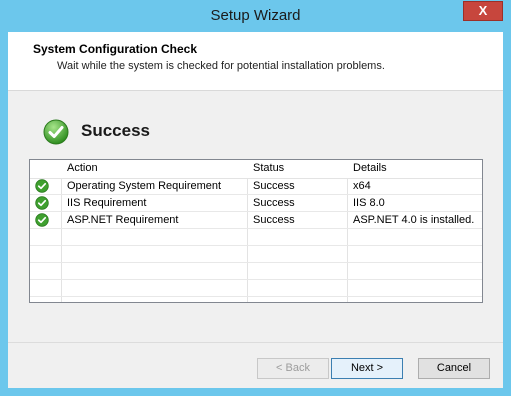  Describe the element at coordinates (255, 342) in the screenshot. I see `footer-divider` at that location.